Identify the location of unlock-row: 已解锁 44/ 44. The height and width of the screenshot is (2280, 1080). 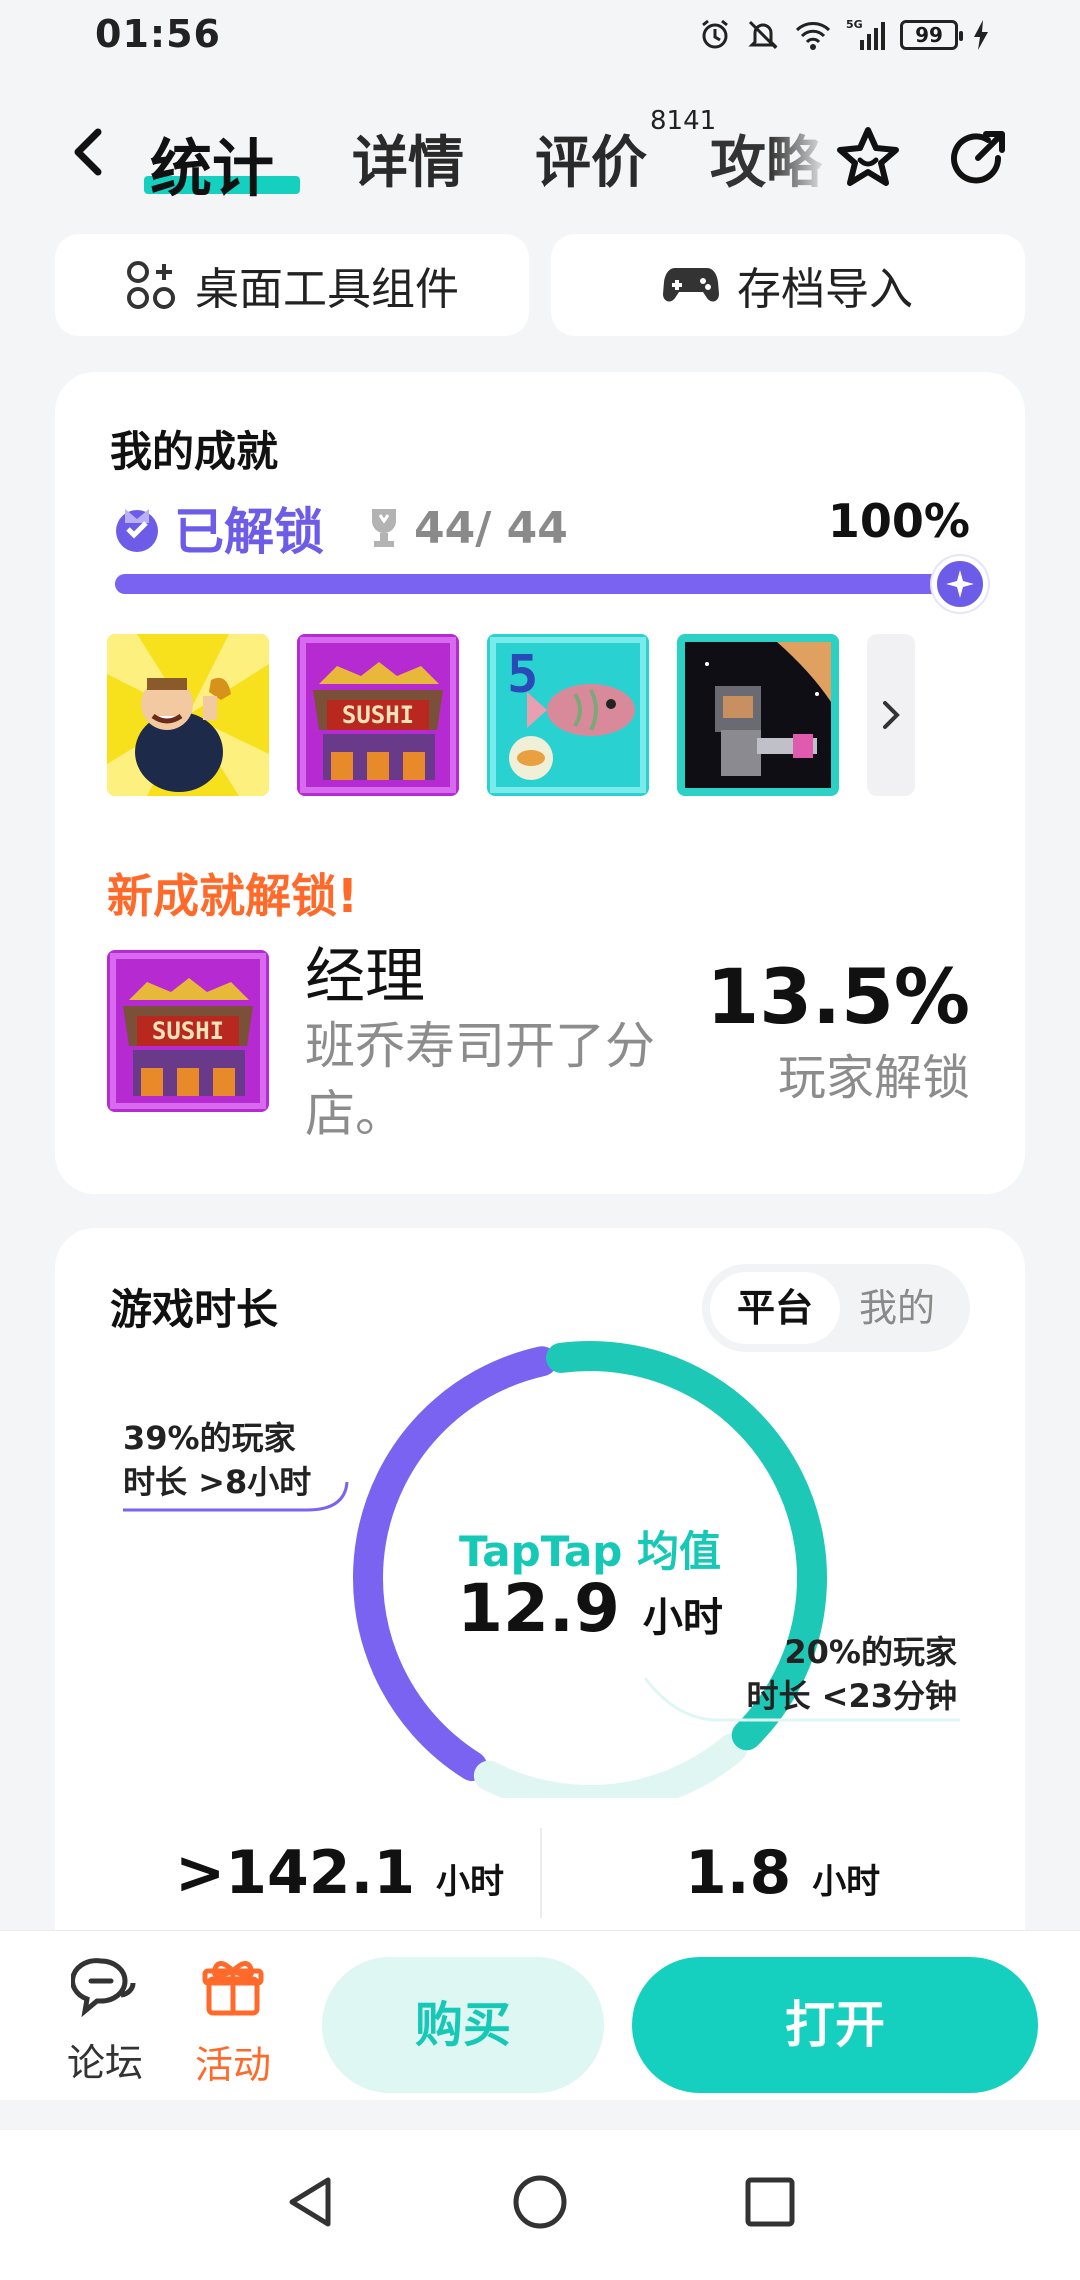
(339, 528).